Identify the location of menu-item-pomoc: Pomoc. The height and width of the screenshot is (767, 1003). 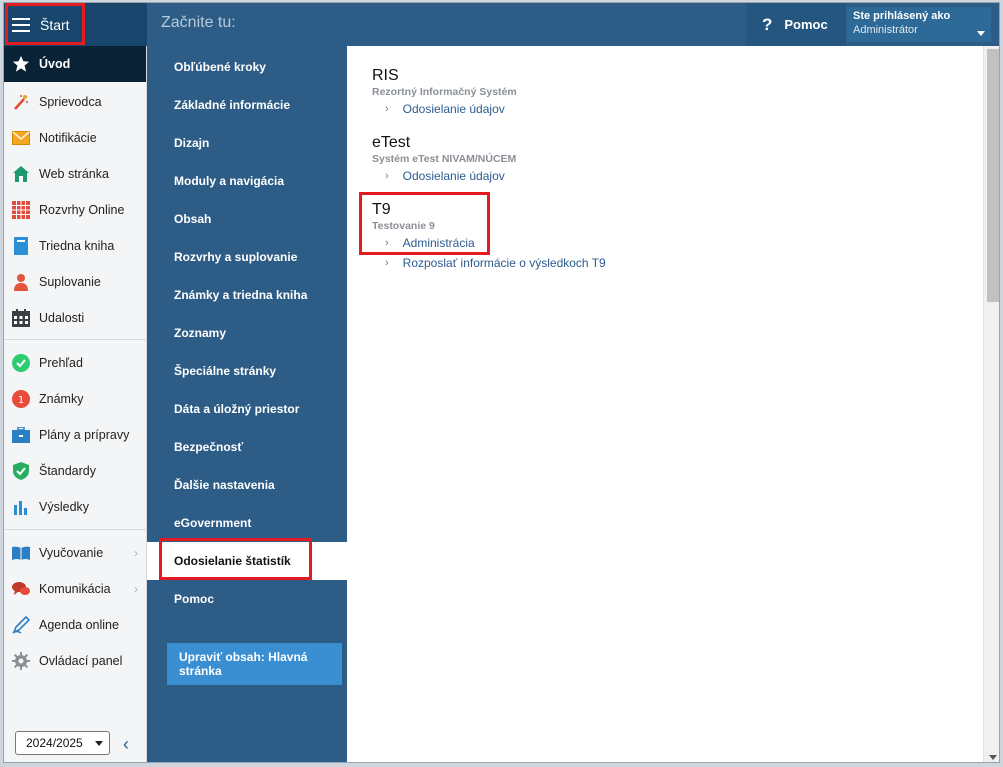
(247, 599).